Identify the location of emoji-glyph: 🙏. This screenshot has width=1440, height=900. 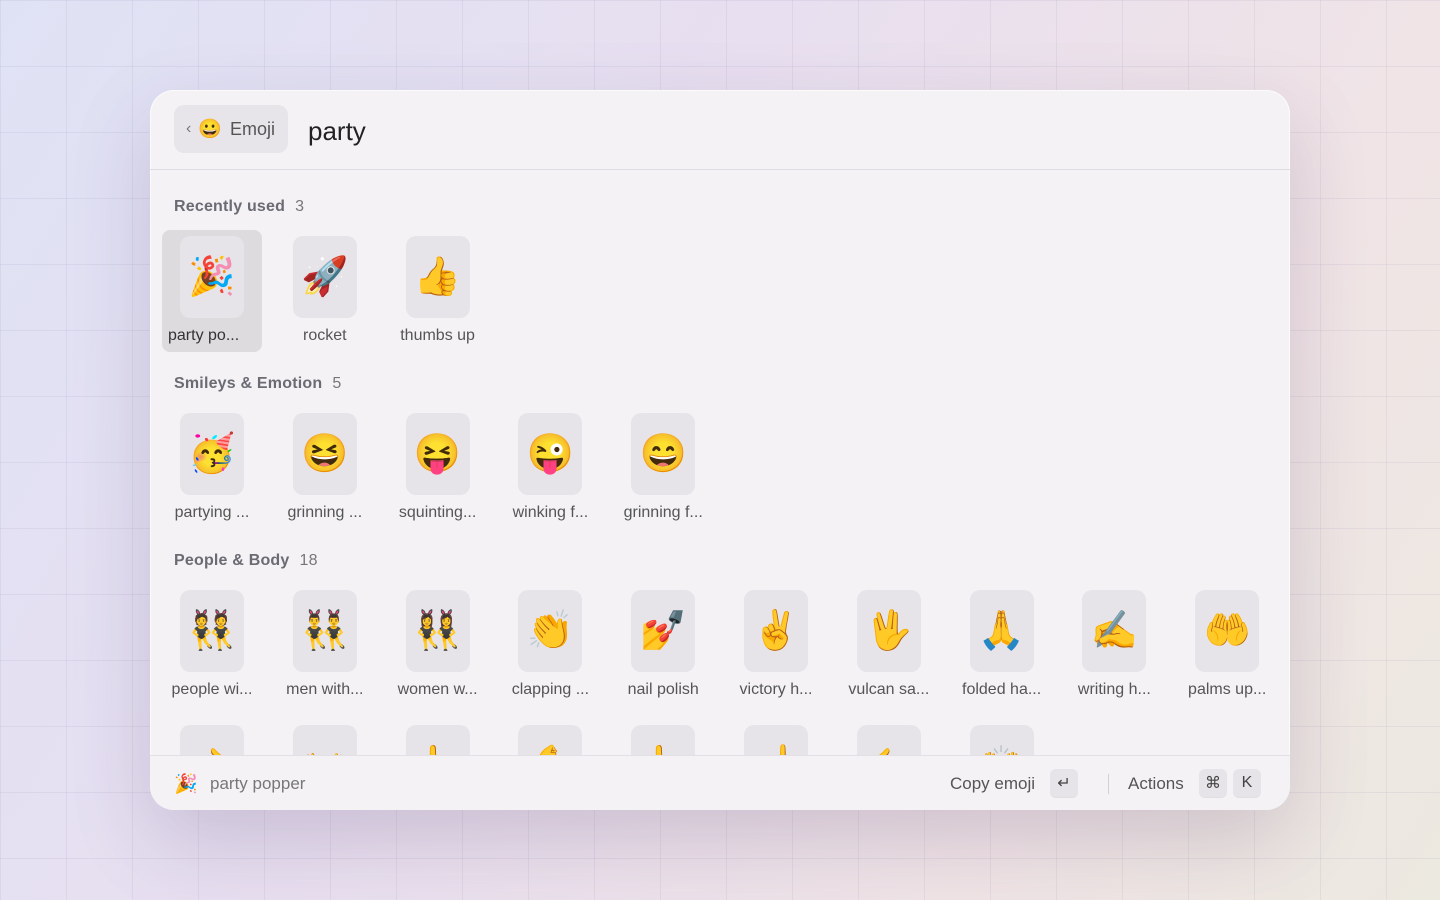
(1001, 631).